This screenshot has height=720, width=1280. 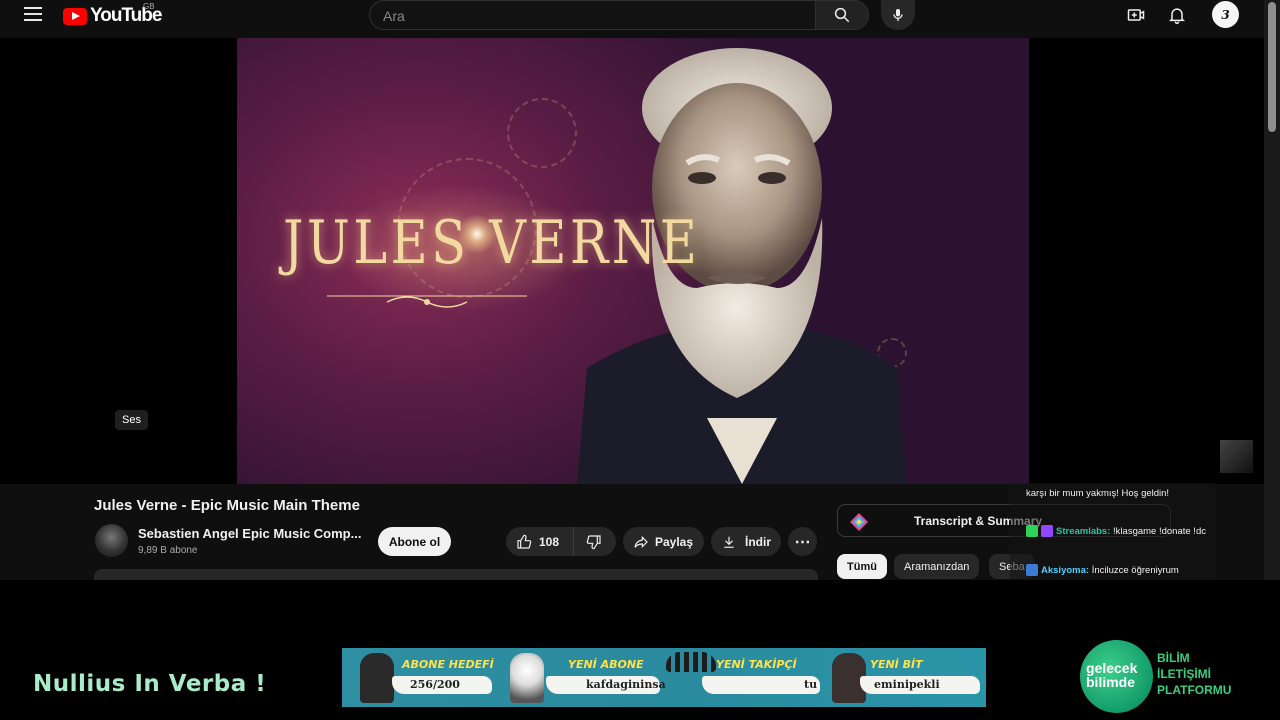 I want to click on bell-icon, so click(x=1177, y=15).